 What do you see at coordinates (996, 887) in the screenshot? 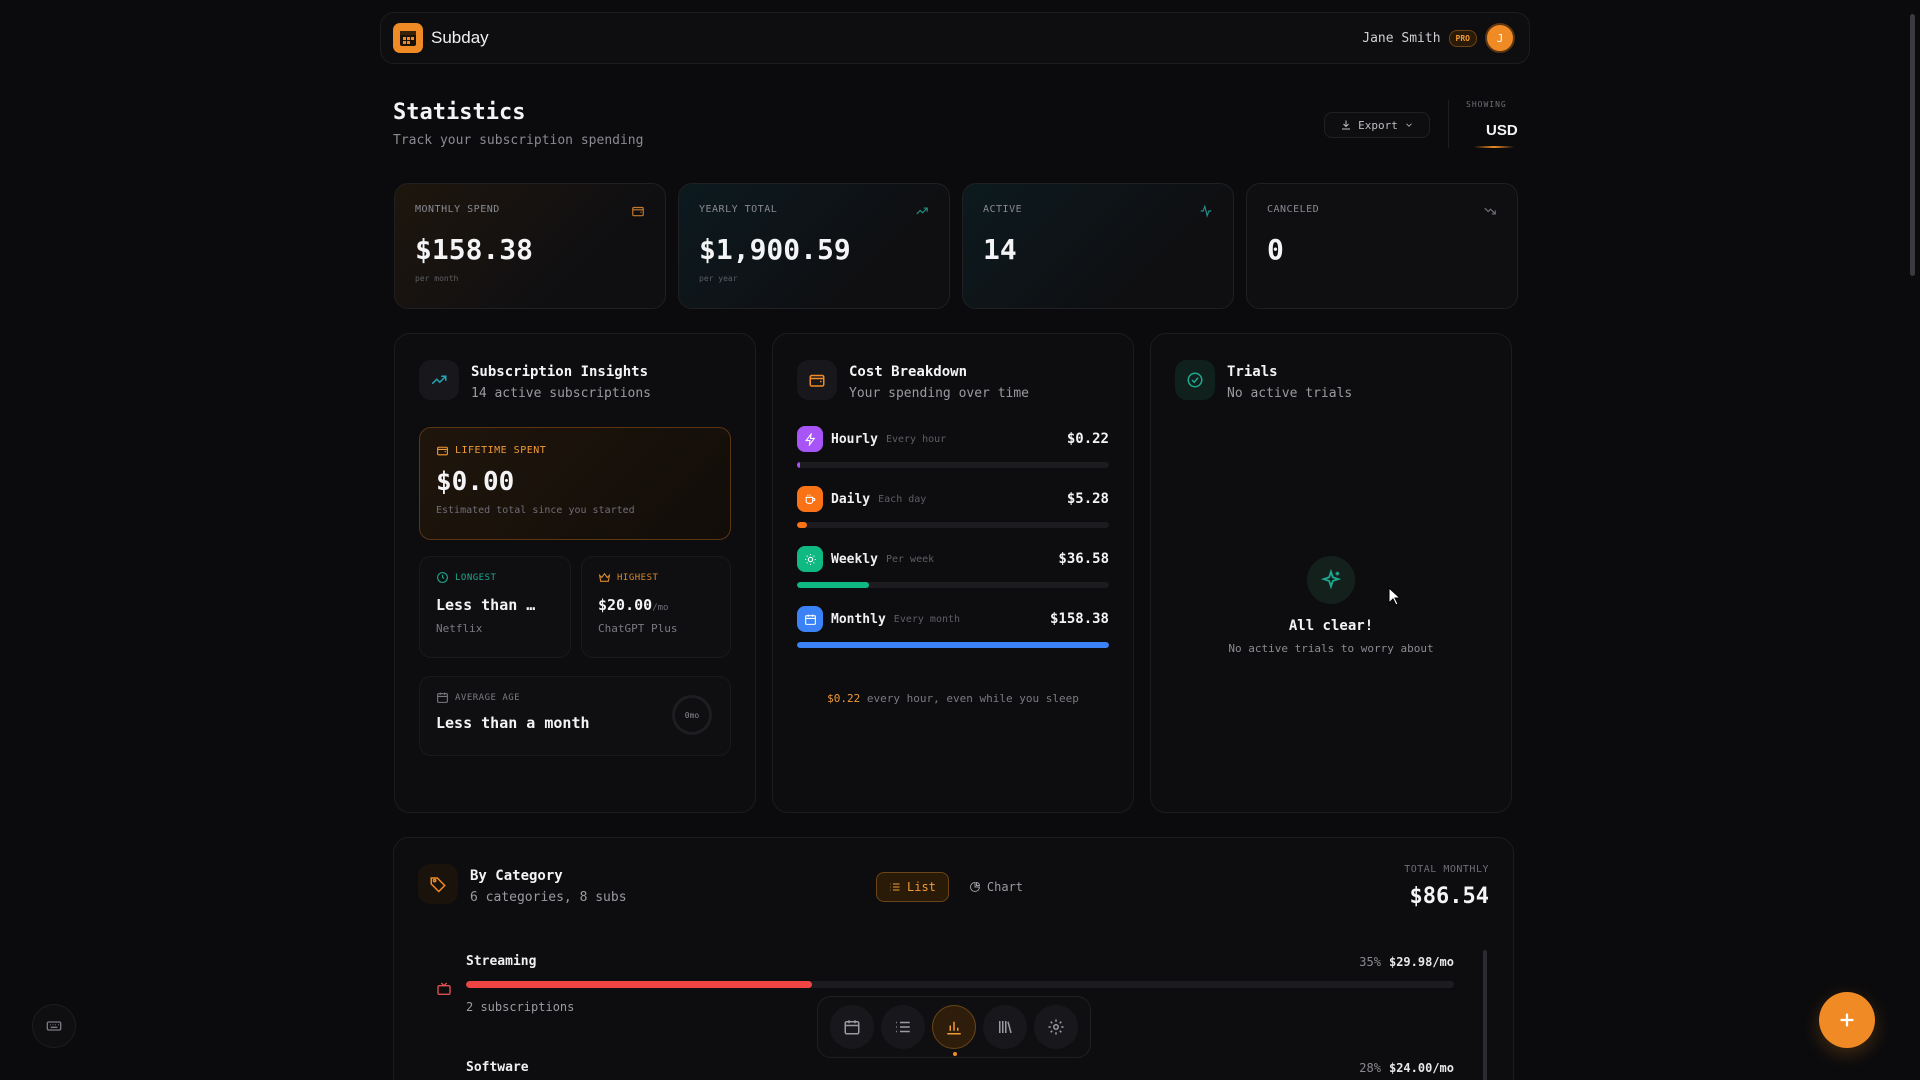
I see `chart-view-button: Chart` at bounding box center [996, 887].